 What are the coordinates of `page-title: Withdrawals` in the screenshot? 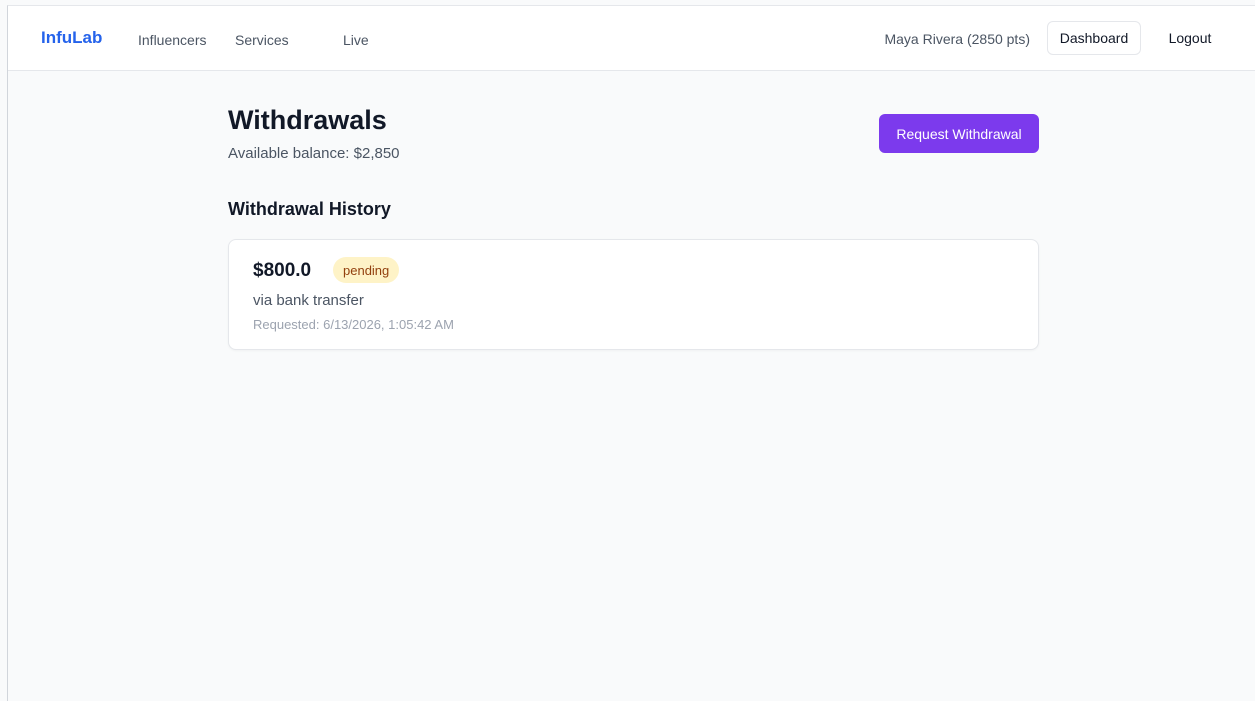 It's located at (307, 120).